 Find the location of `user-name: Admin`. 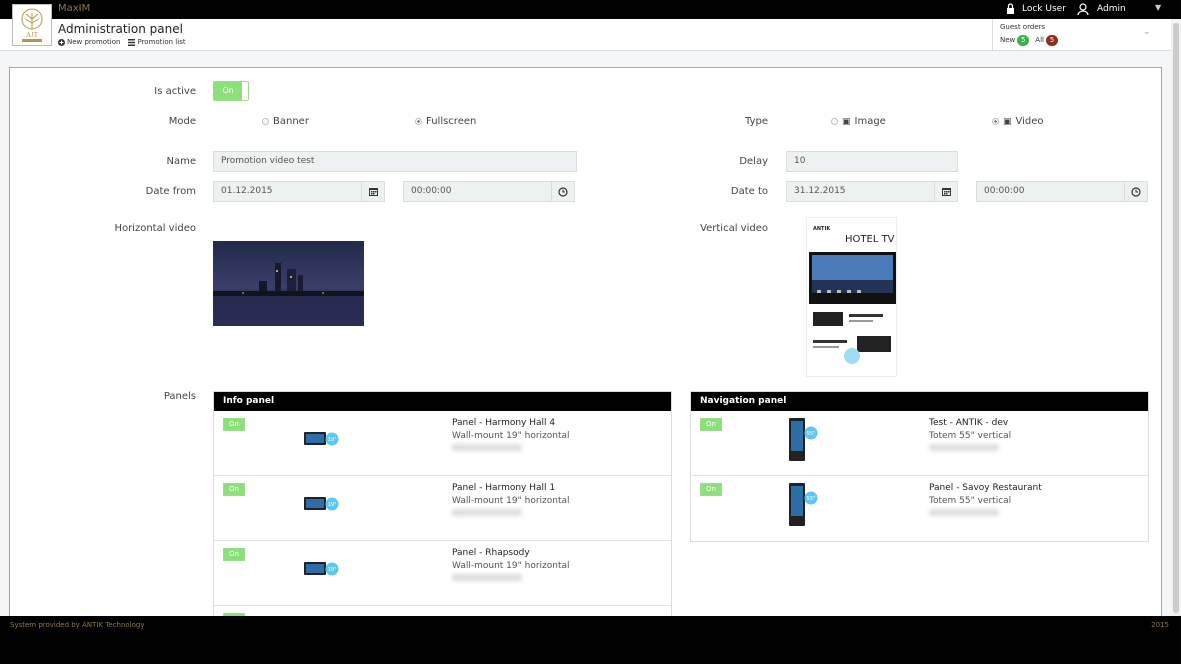

user-name: Admin is located at coordinates (1111, 9).